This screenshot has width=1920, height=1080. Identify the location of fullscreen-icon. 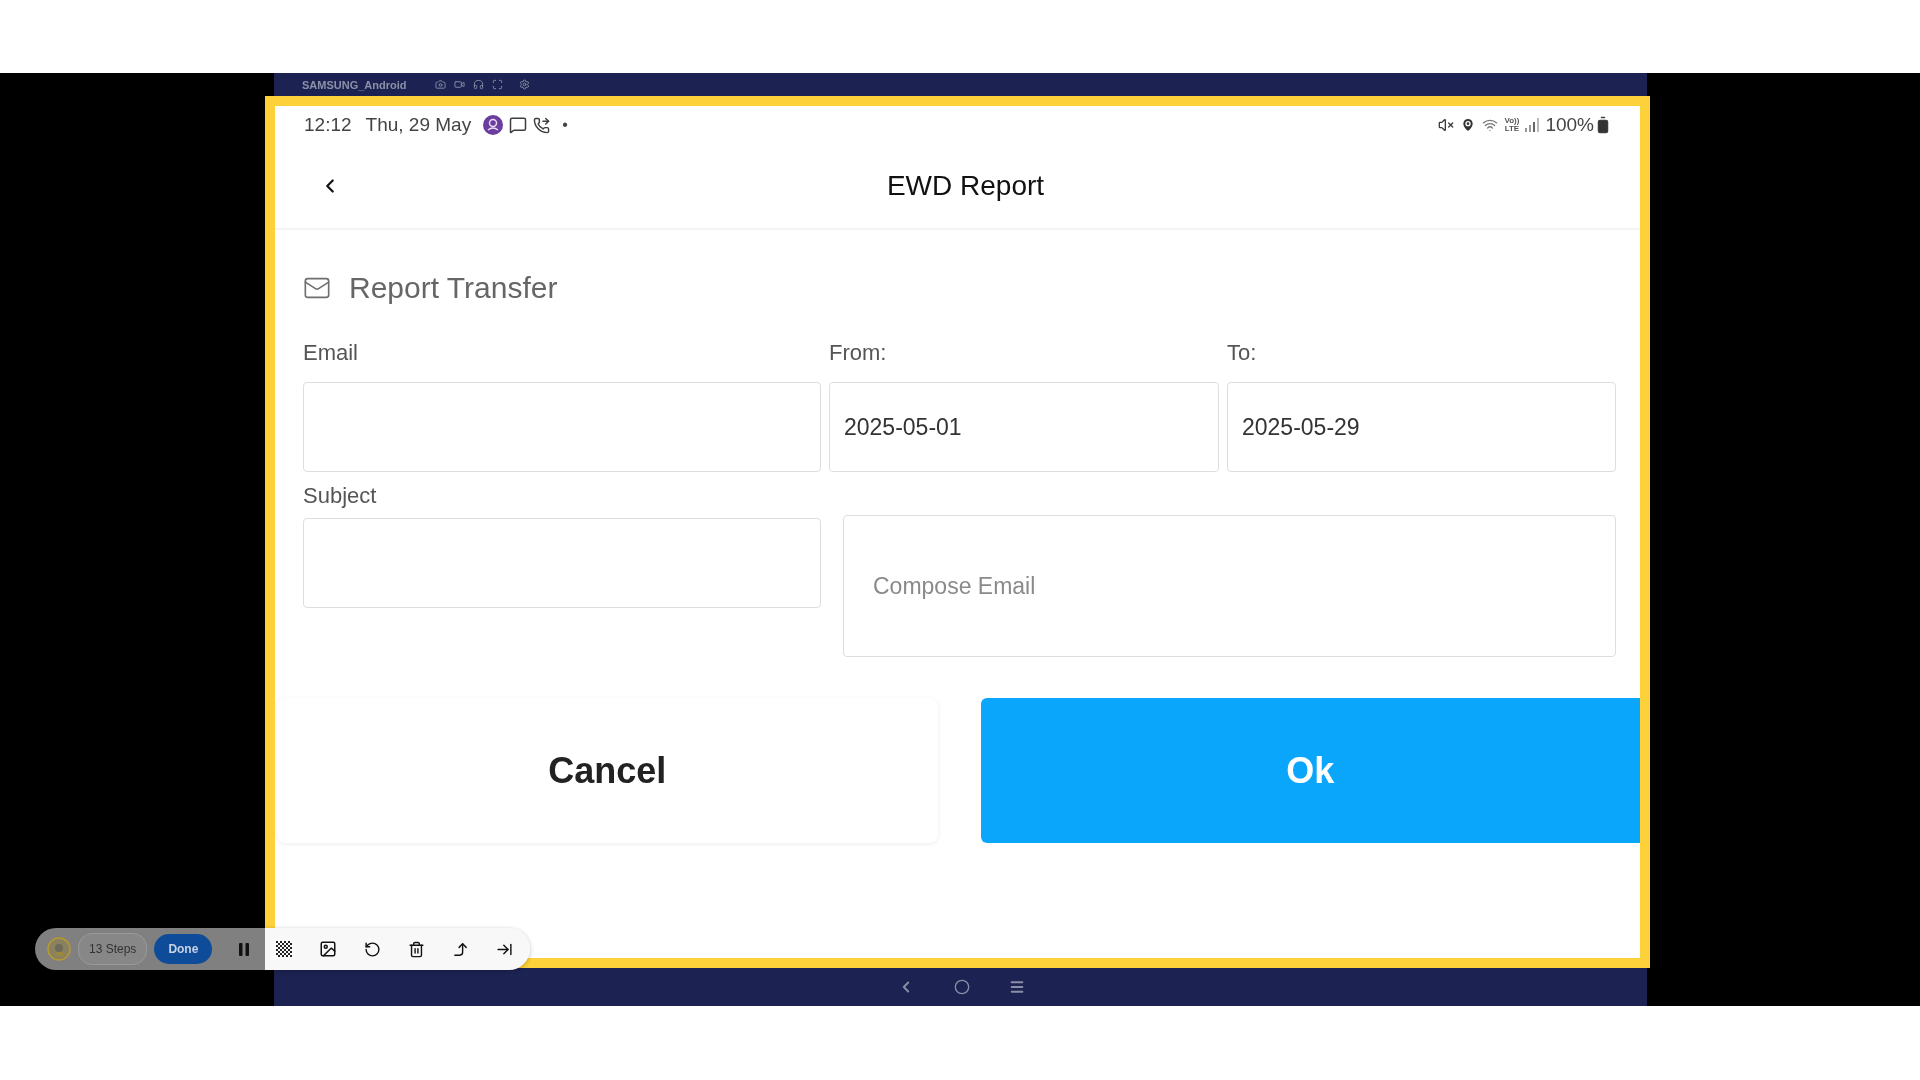
(497, 84).